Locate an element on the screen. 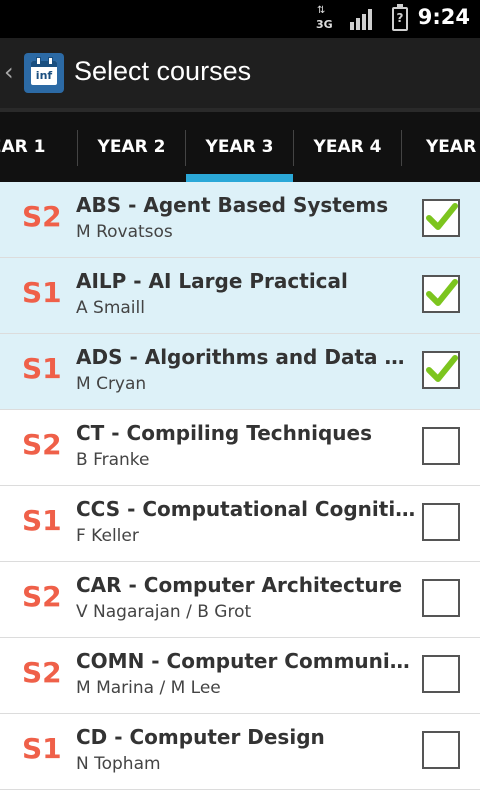 This screenshot has width=480, height=800. lecturer-name: M Marina / M Lee is located at coordinates (148, 688).